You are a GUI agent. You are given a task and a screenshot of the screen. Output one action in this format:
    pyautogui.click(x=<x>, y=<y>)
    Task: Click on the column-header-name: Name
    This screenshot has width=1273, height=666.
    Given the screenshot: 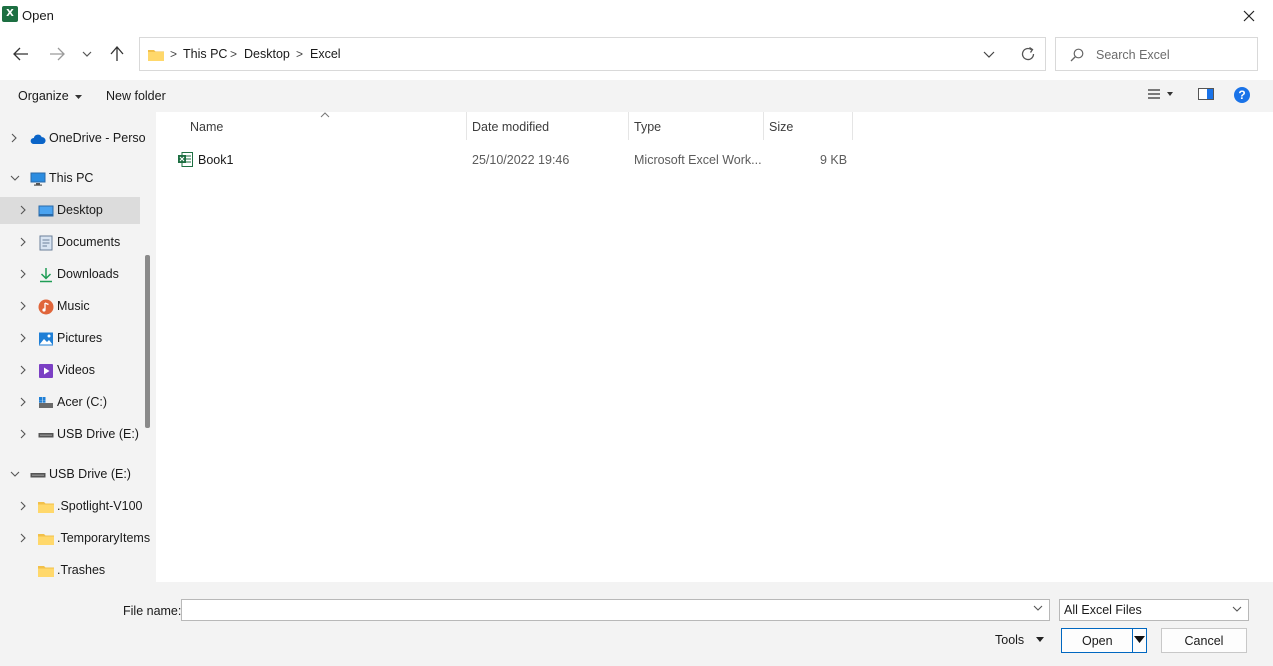 What is the action you would take?
    pyautogui.click(x=206, y=127)
    